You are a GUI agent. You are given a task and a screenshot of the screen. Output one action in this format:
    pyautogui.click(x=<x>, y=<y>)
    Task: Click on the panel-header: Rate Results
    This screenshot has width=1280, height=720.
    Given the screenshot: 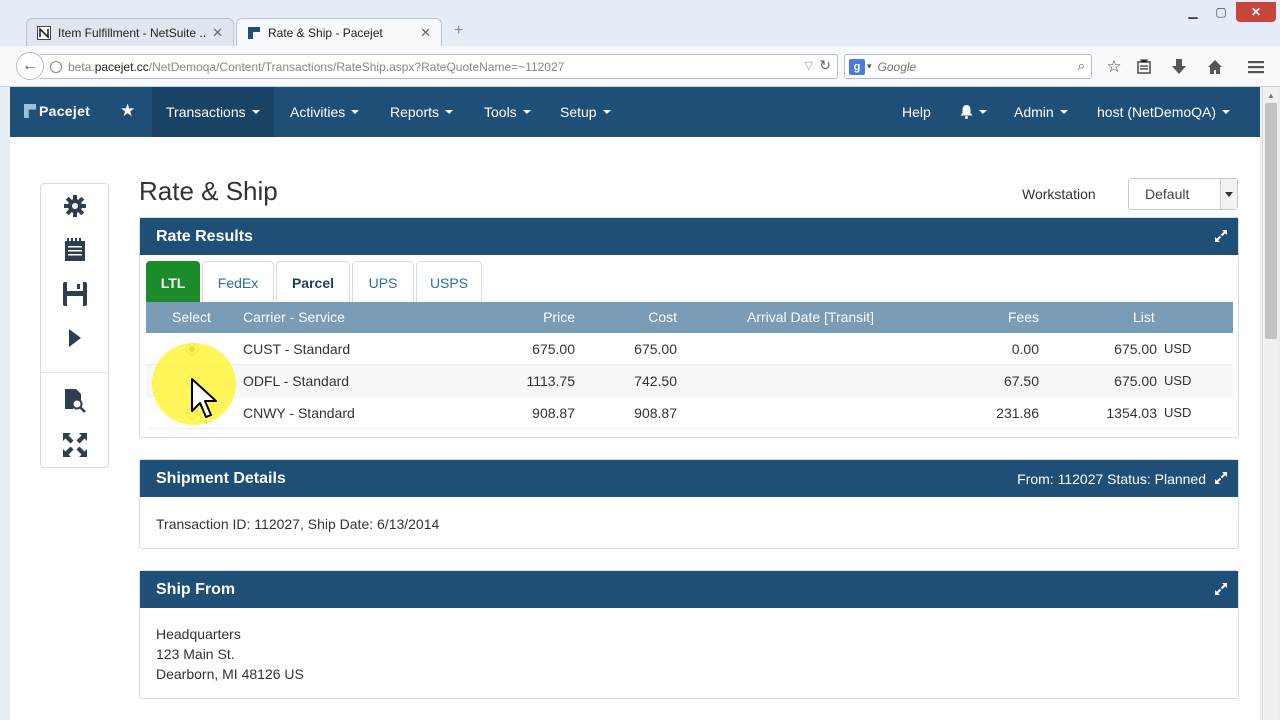 What is the action you would take?
    pyautogui.click(x=689, y=236)
    